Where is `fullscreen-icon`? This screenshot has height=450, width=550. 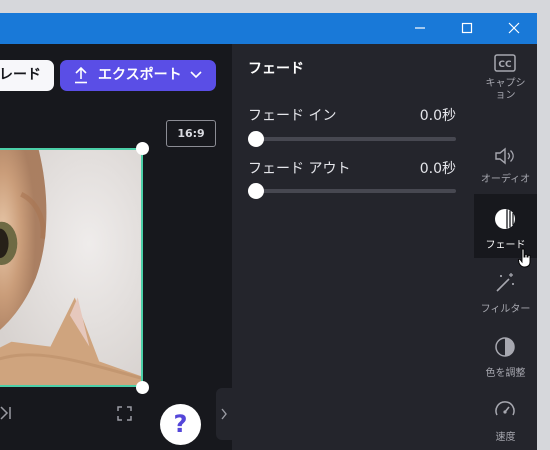 fullscreen-icon is located at coordinates (124, 413).